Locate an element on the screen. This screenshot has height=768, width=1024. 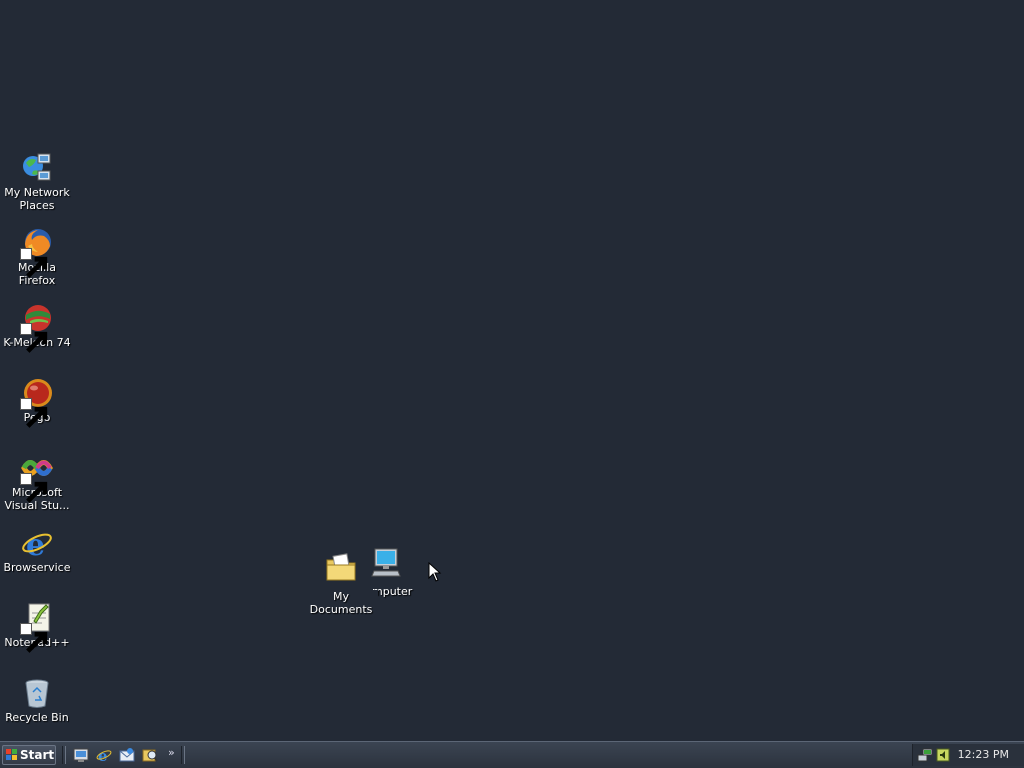
desktop-icon-notepad-plus-plus: Notepad++ is located at coordinates (37, 627).